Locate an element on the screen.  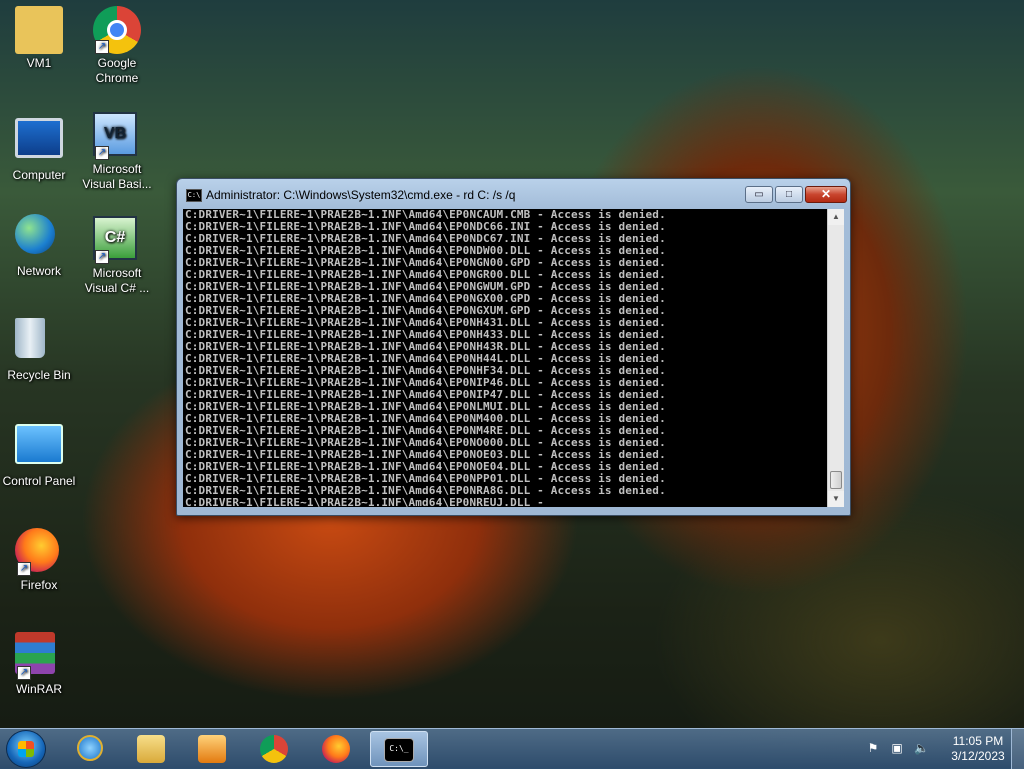
taskbar-internet-explorer is located at coordinates (90, 749).